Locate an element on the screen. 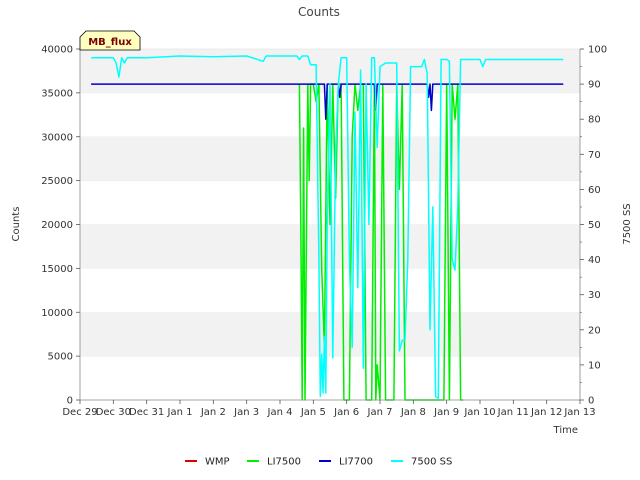 This screenshot has height=480, width=640. x-tick-label: Jan 12 is located at coordinates (546, 412).